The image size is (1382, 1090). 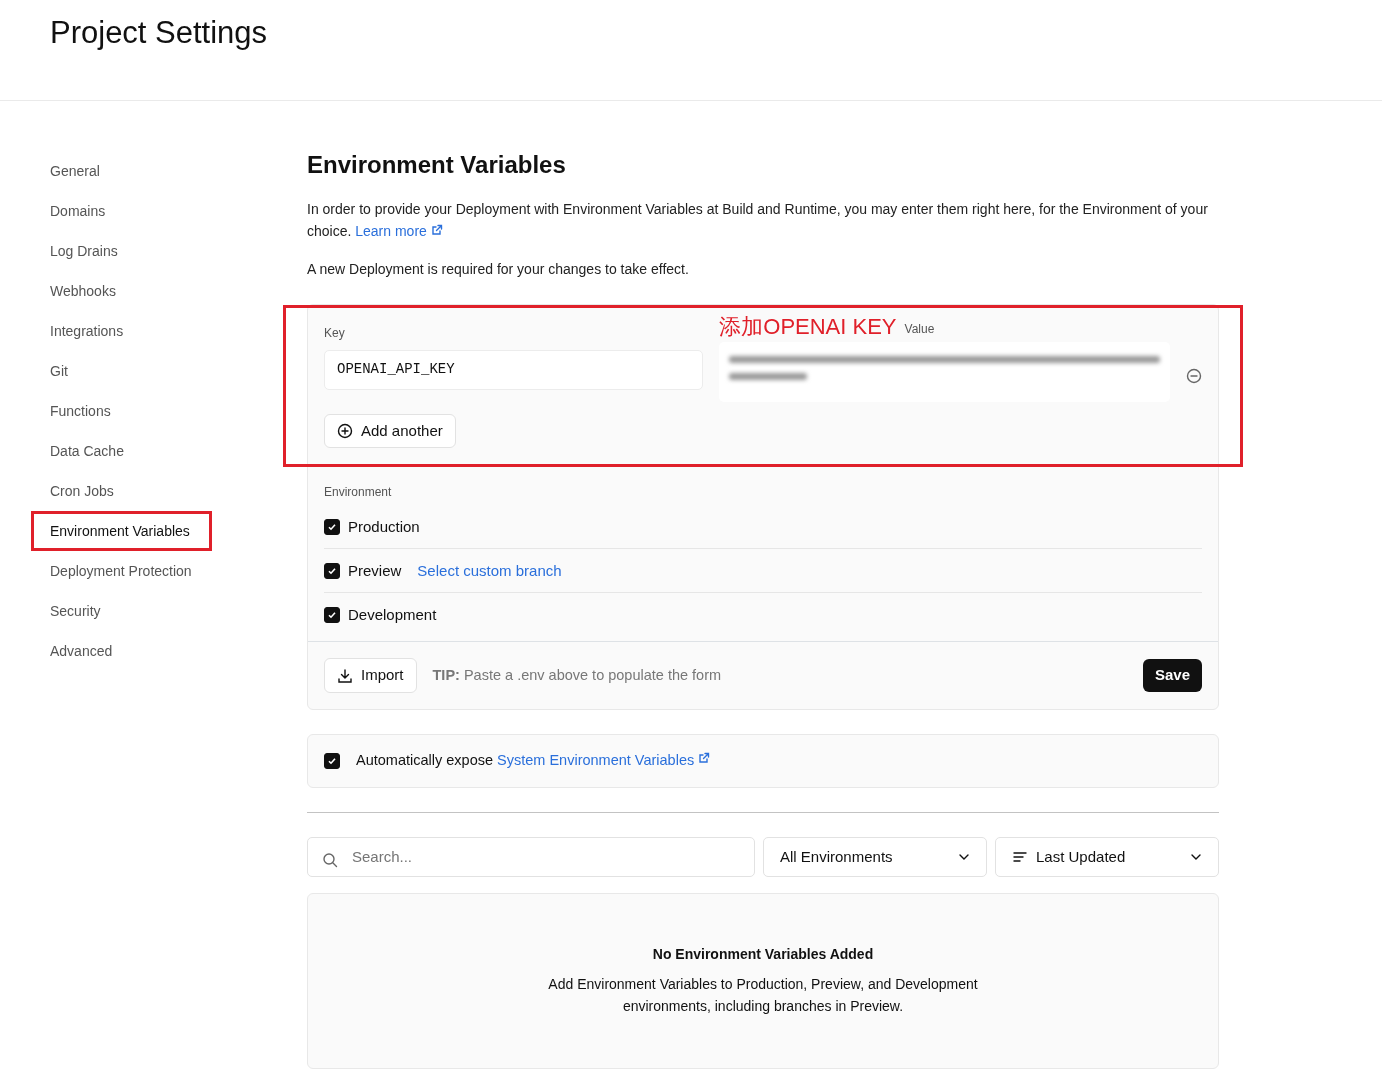 I want to click on custom-branch-link: Select custom branch, so click(x=489, y=571).